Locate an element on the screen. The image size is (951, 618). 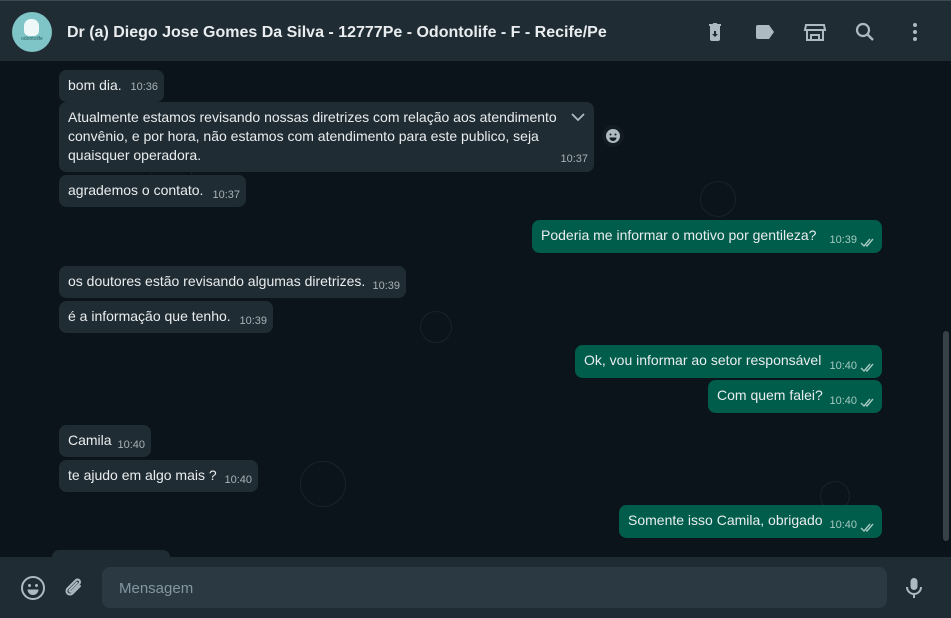
message-text: é a informação que tenho. is located at coordinates (149, 316).